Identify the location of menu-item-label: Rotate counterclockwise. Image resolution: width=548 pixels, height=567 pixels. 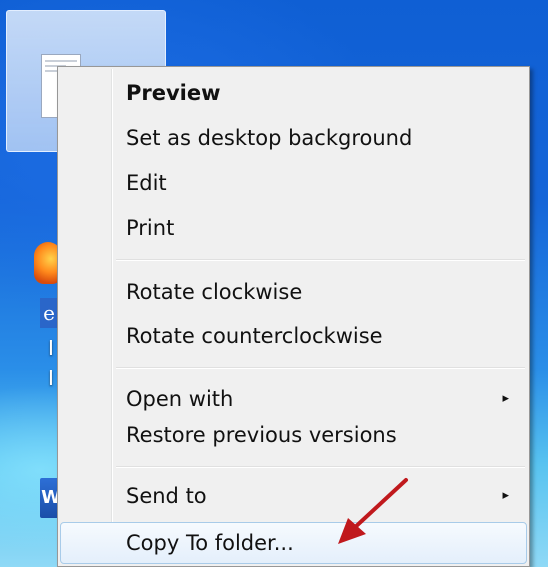
(254, 336).